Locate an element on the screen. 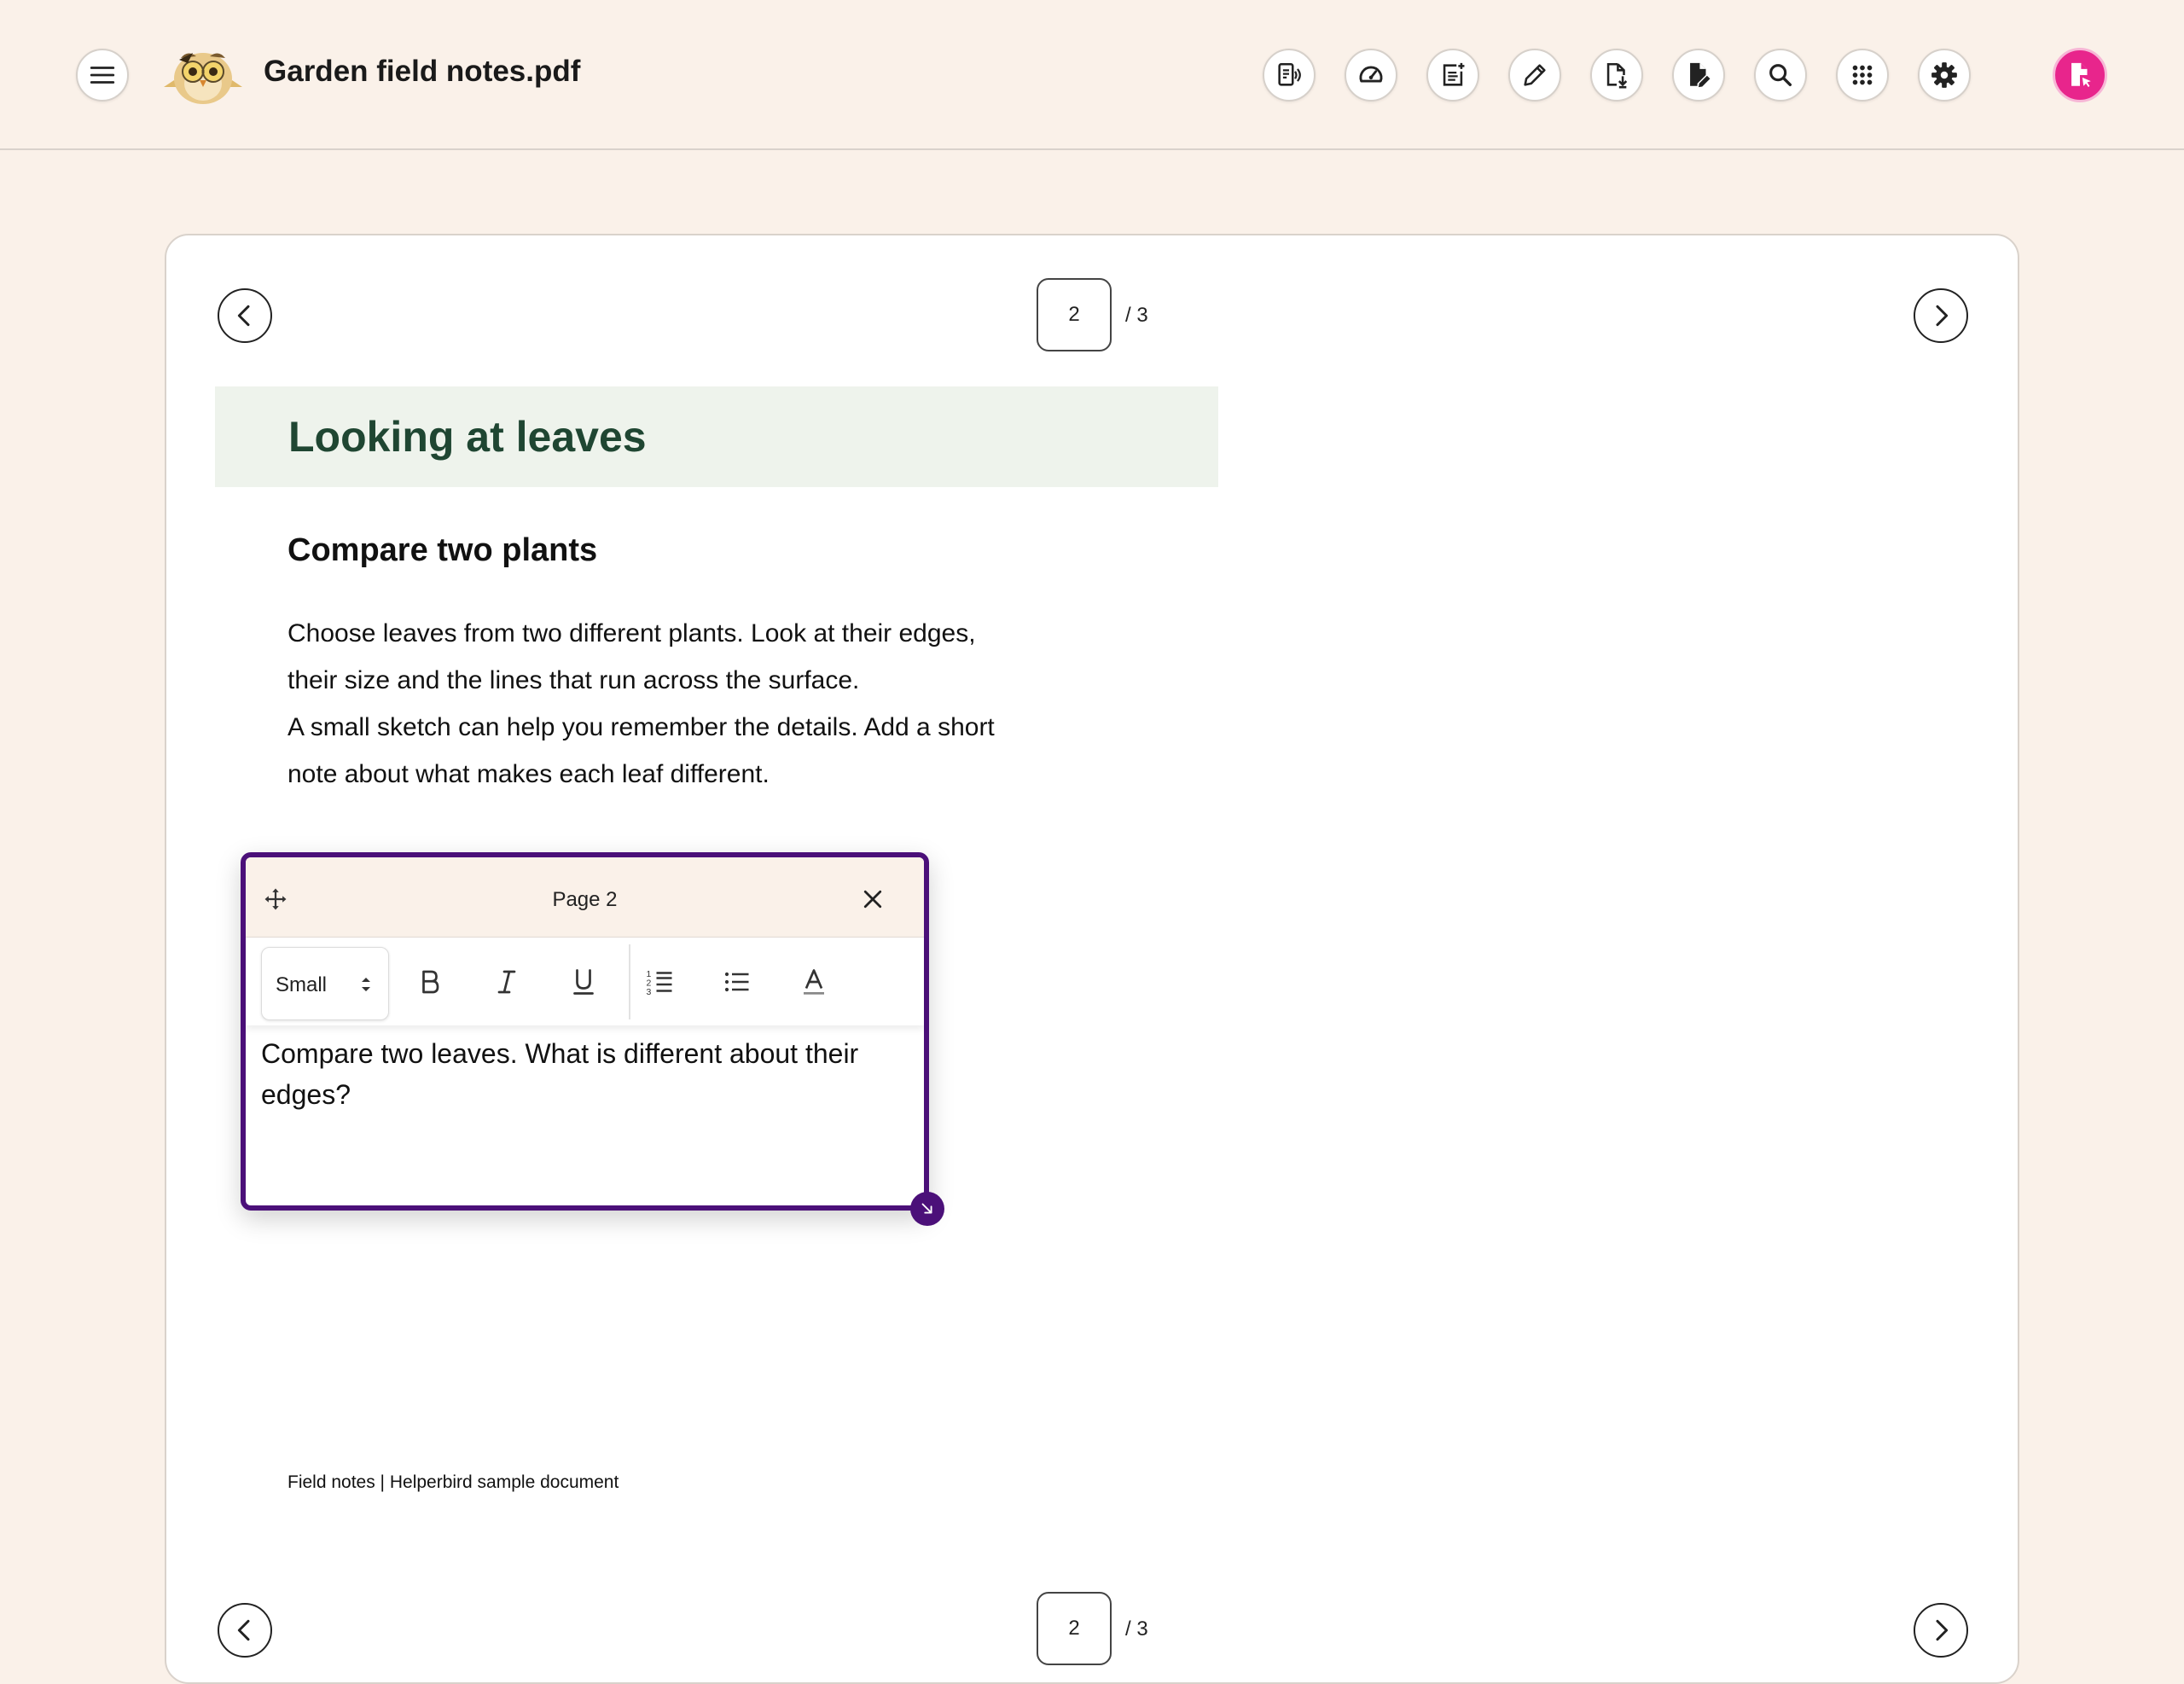 Image resolution: width=2184 pixels, height=1684 pixels. download-button is located at coordinates (1616, 75).